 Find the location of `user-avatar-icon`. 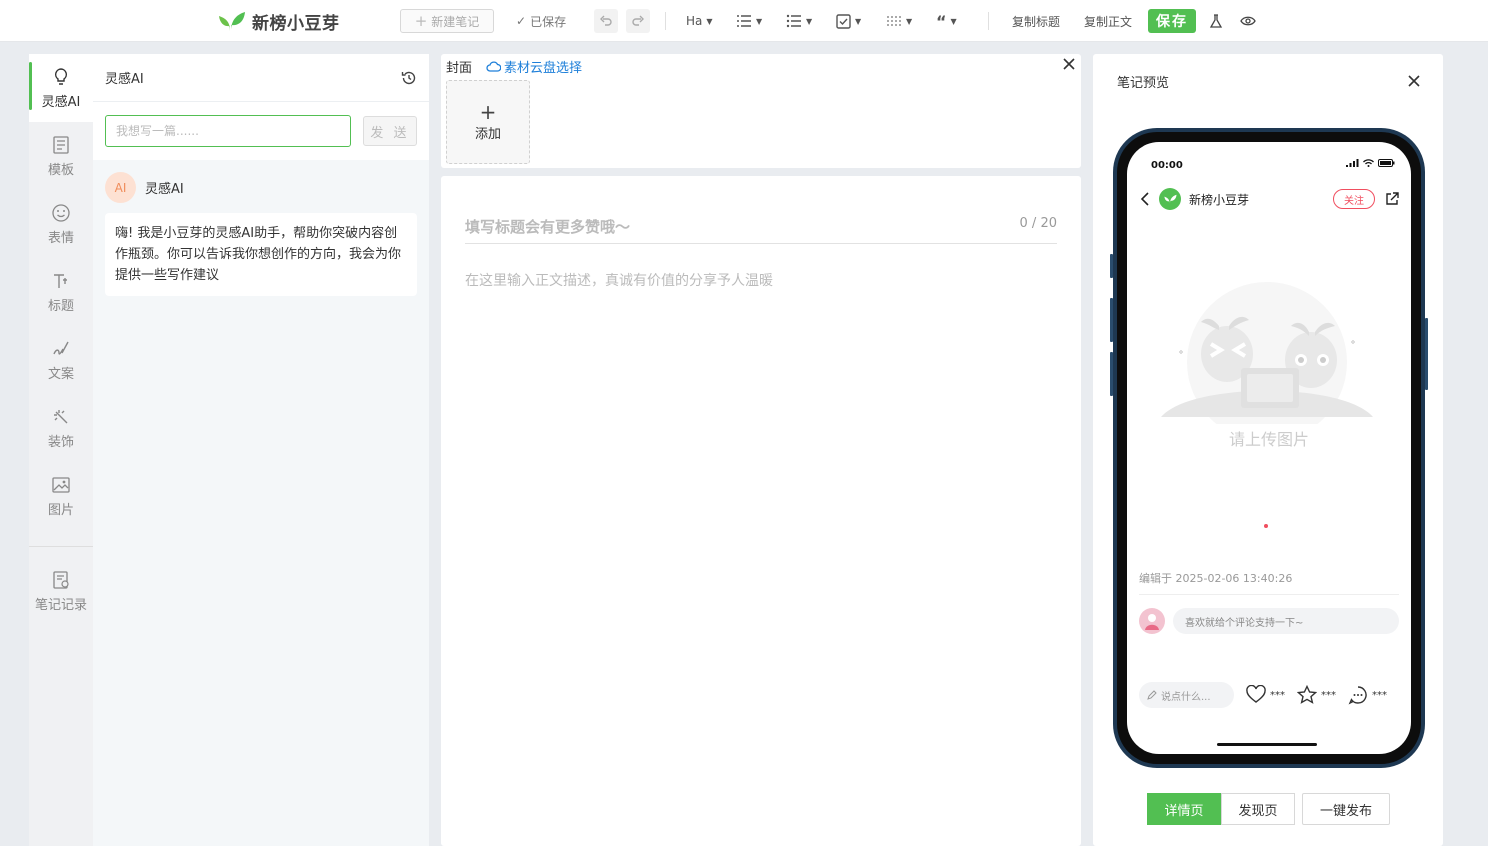

user-avatar-icon is located at coordinates (1152, 622).